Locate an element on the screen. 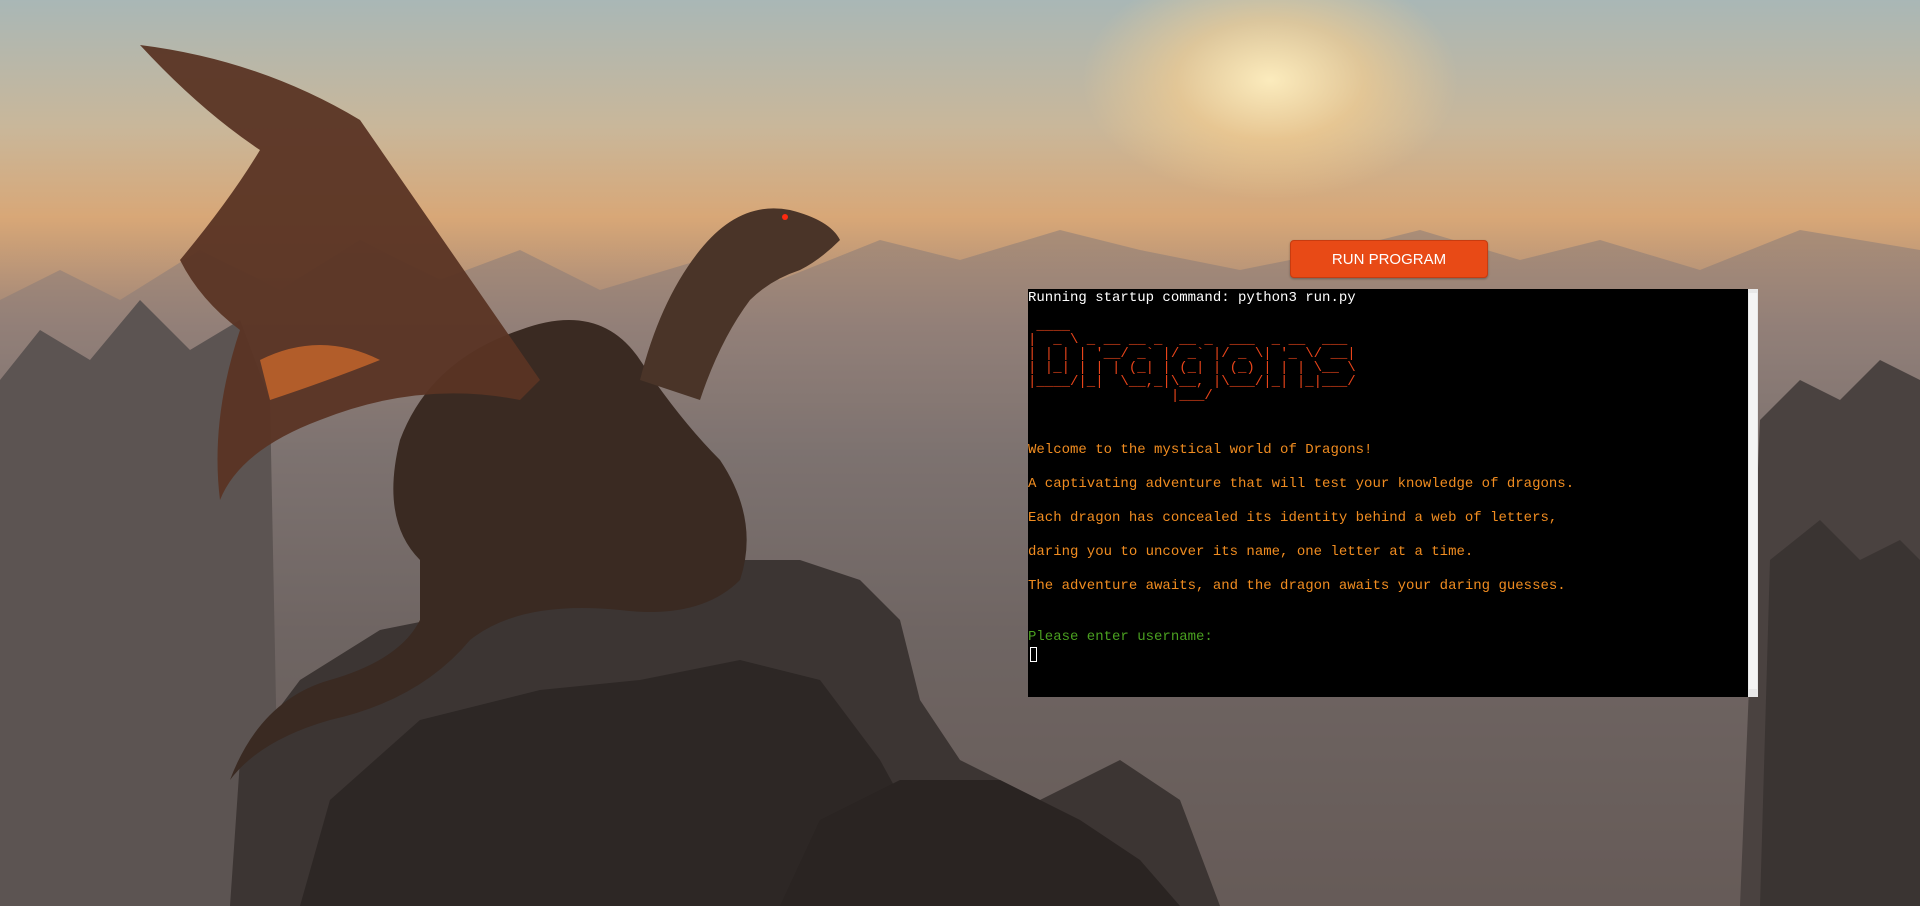 Image resolution: width=1920 pixels, height=906 pixels. scrollbar-thumb is located at coordinates (1753, 491).